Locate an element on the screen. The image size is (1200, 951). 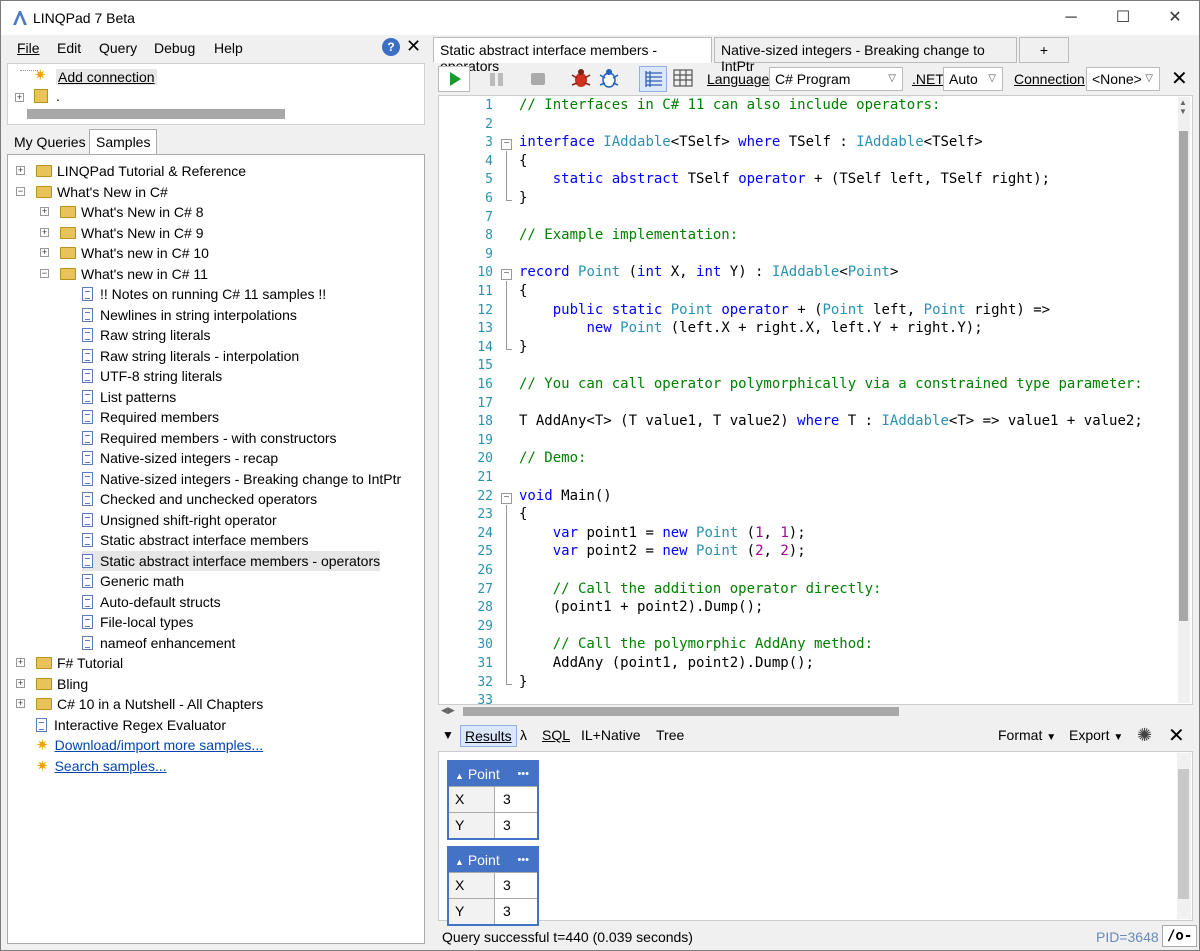
pause-button is located at coordinates (497, 79).